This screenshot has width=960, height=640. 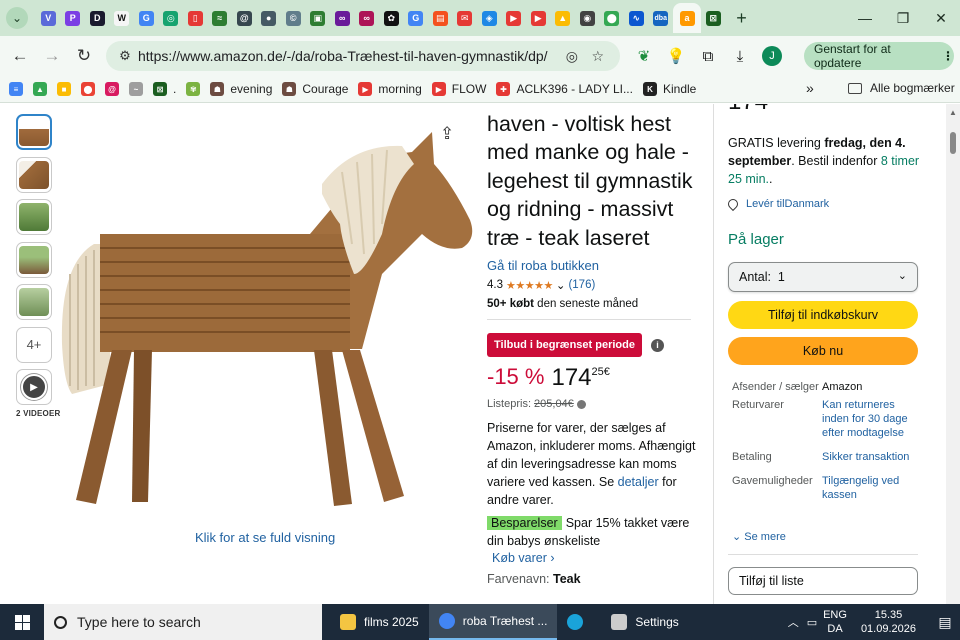 I want to click on extension-leaf-icon: ❦, so click(x=644, y=56).